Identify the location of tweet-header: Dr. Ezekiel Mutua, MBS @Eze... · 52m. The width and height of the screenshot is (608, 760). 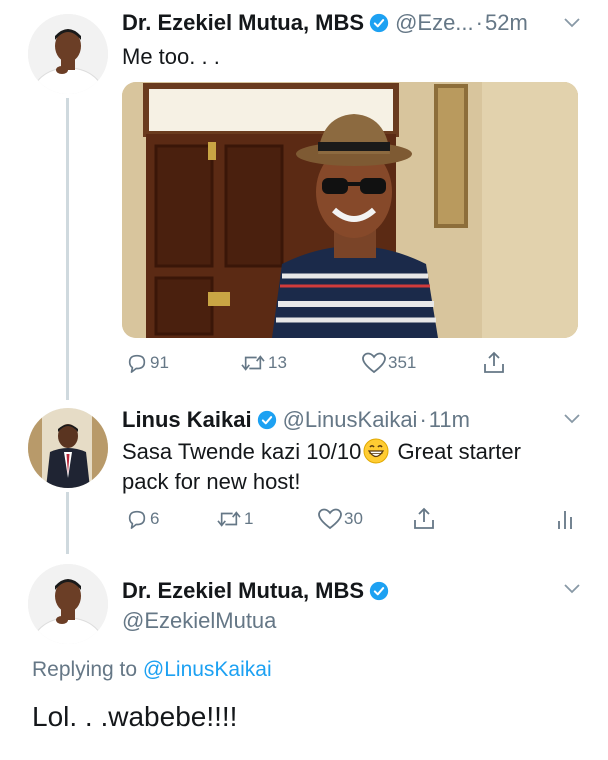
(325, 23).